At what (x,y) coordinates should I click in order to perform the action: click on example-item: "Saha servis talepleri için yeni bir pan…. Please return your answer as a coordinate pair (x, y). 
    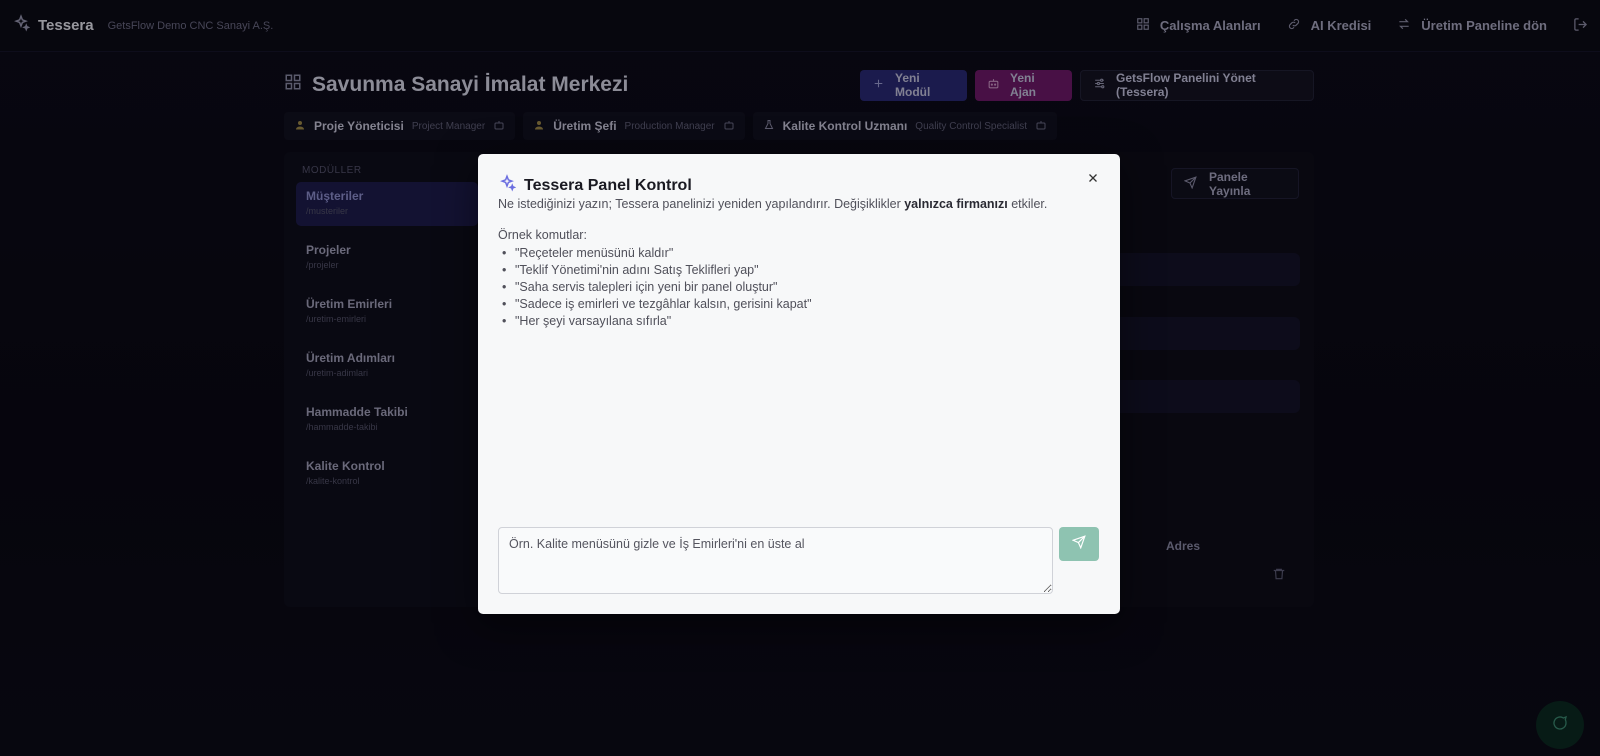
    Looking at the image, I should click on (655, 287).